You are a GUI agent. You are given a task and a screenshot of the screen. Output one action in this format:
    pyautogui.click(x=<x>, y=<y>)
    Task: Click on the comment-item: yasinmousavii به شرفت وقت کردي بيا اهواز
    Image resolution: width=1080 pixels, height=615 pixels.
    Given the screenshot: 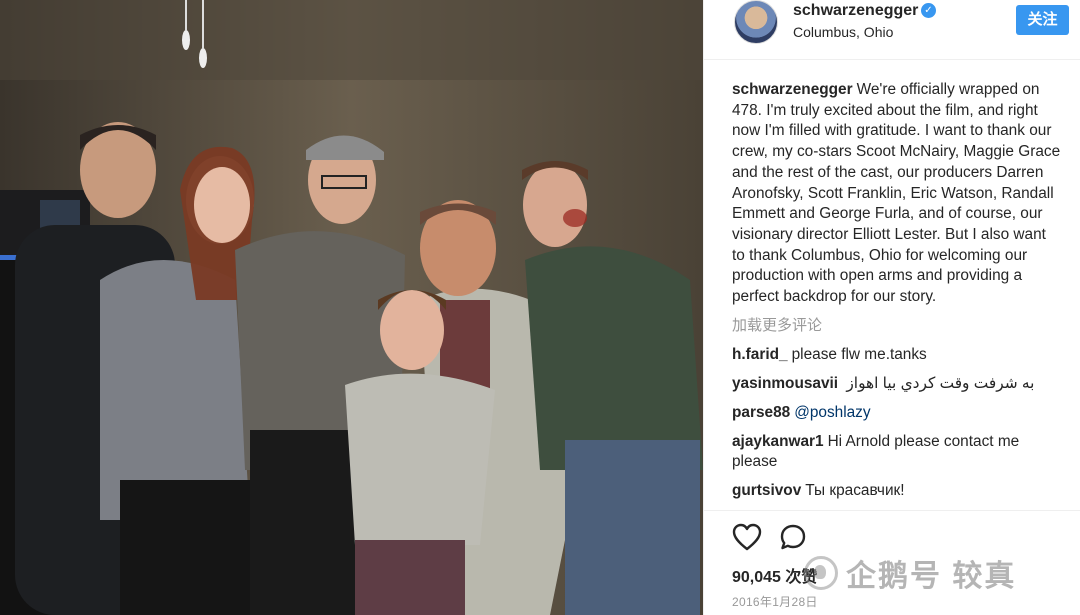 What is the action you would take?
    pyautogui.click(x=897, y=384)
    